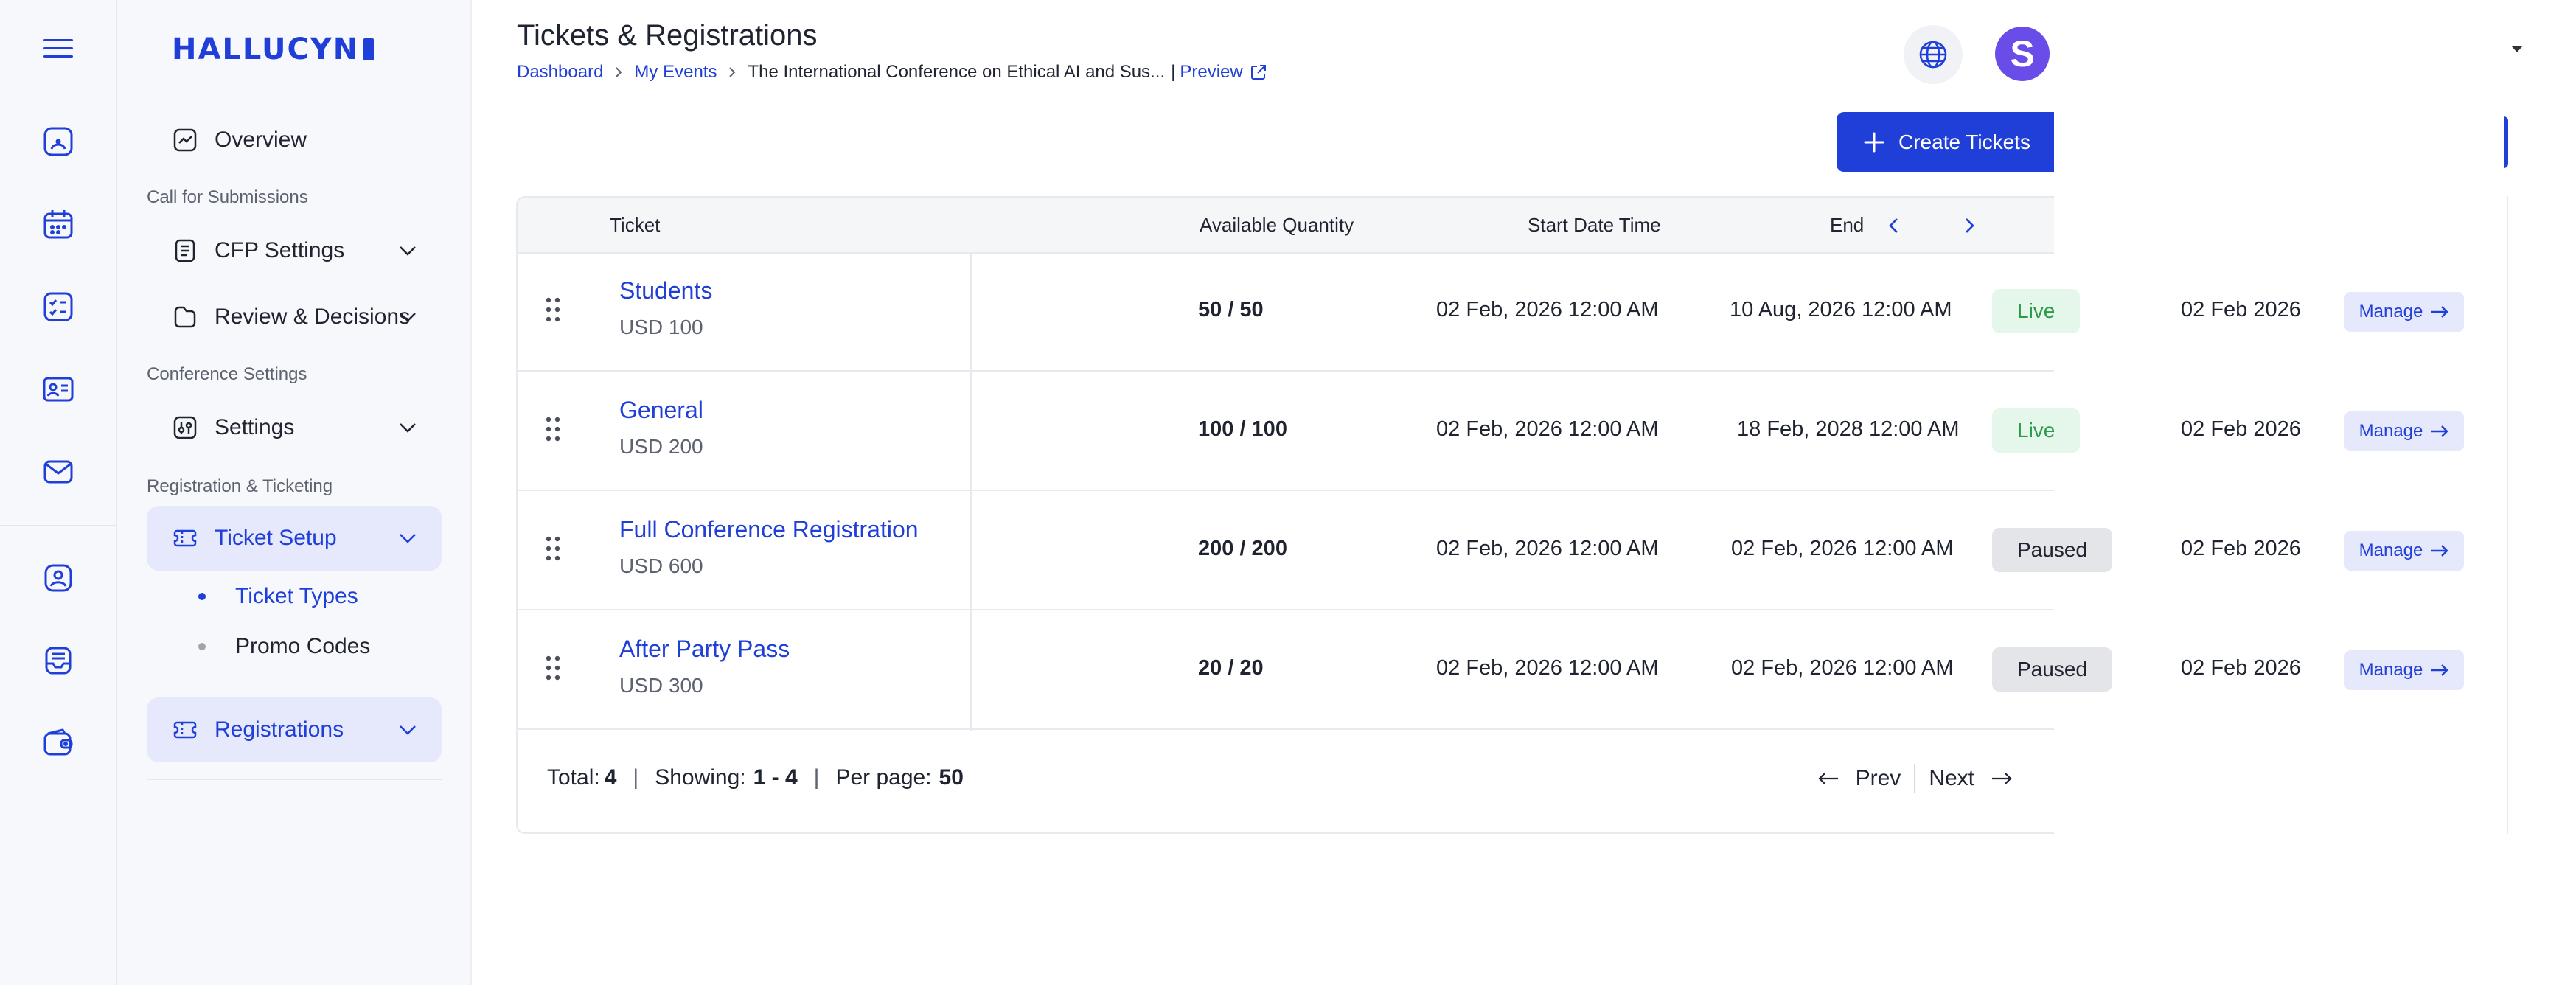  What do you see at coordinates (769, 529) in the screenshot?
I see `ticket-name-link: Full Conference Registration` at bounding box center [769, 529].